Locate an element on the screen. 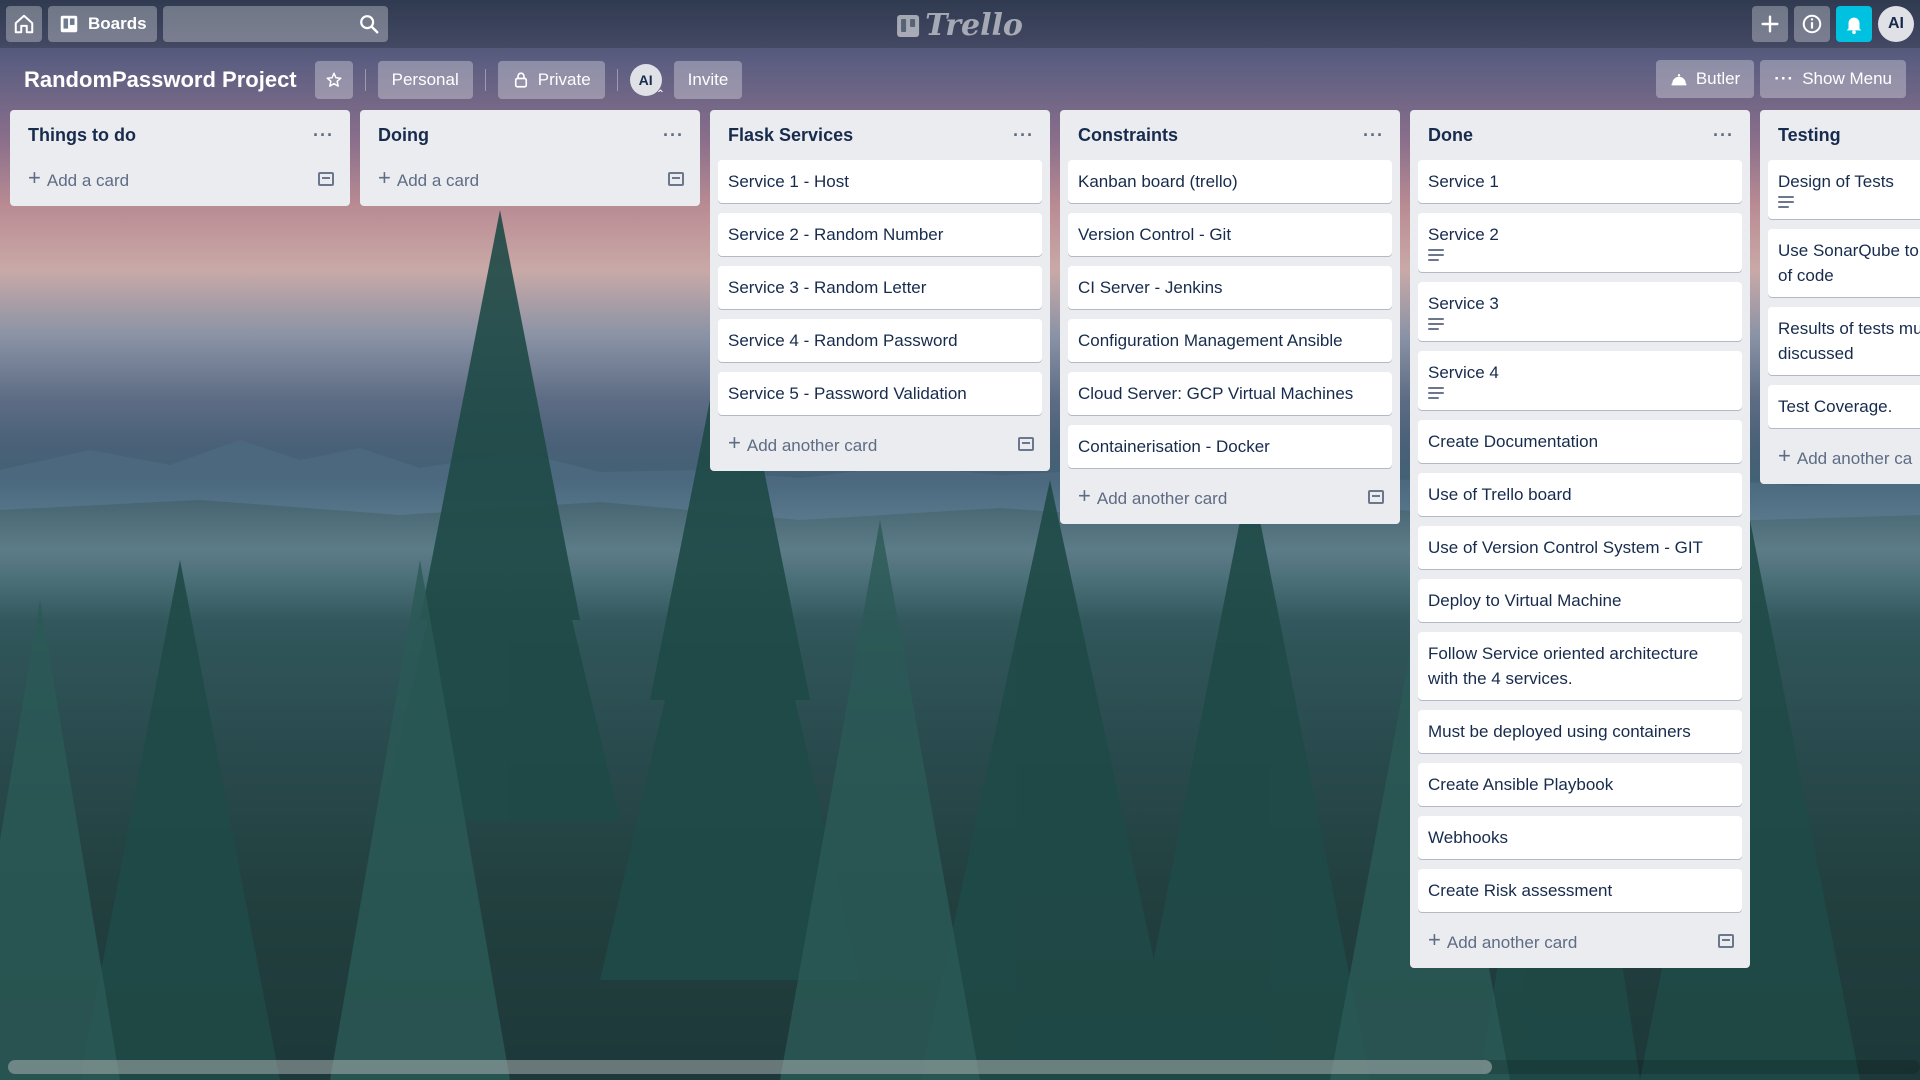 The image size is (1920, 1080). card: Configuration Management Ansible is located at coordinates (1230, 340).